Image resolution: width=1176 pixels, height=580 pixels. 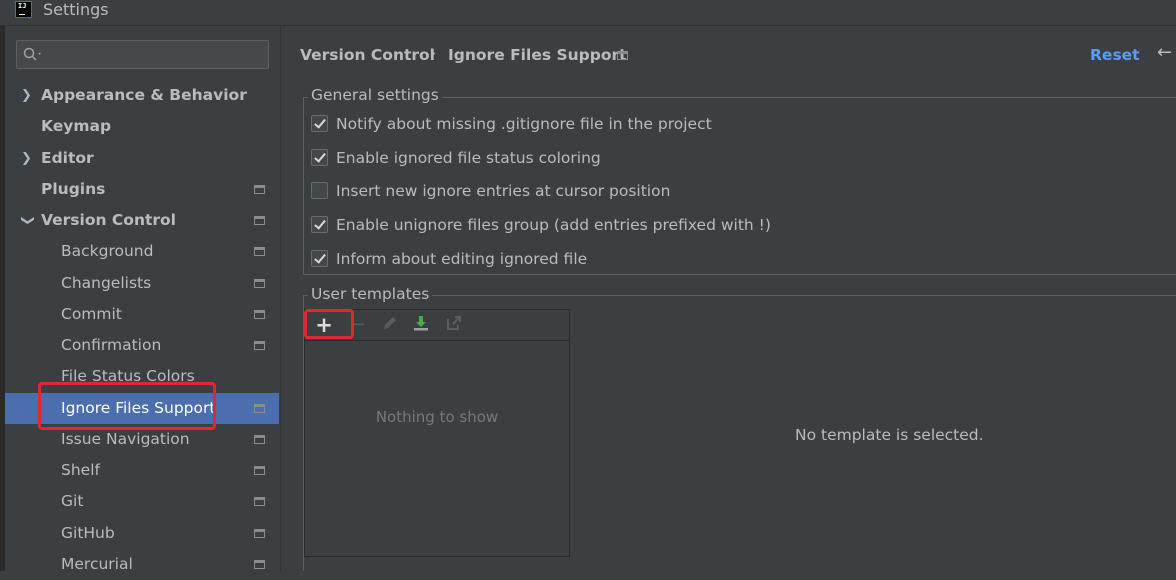 What do you see at coordinates (142, 283) in the screenshot?
I see `sidebar-item-changelists: Changelists` at bounding box center [142, 283].